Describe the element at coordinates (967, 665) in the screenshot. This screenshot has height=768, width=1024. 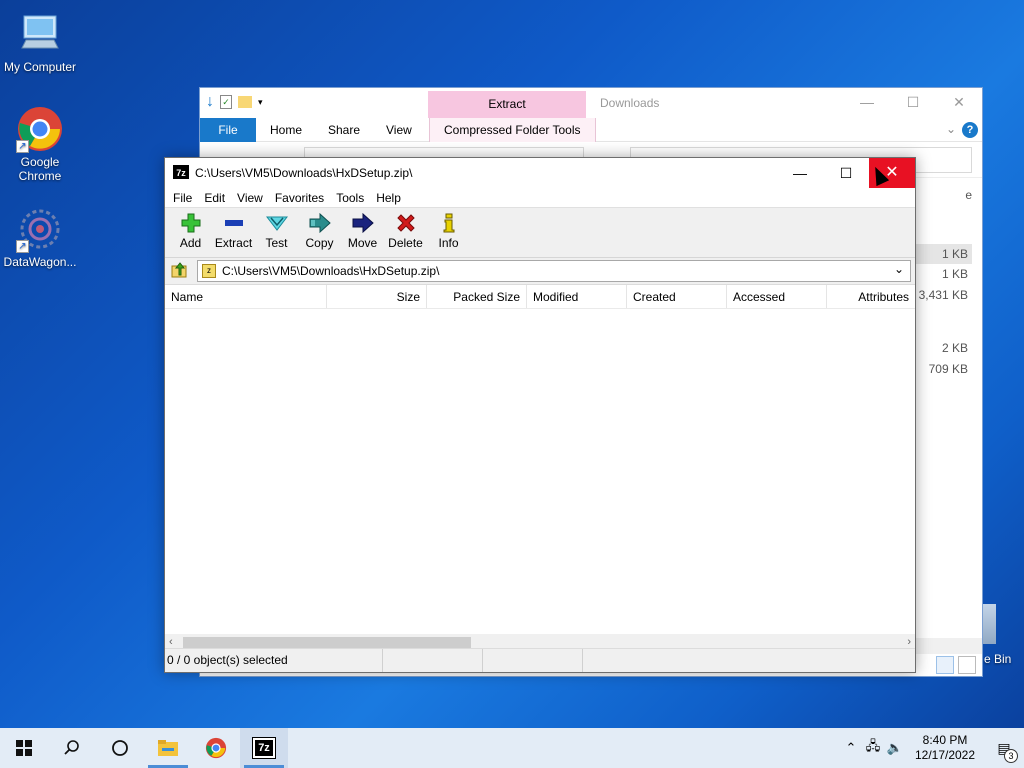
I see `large-icons-view-icon` at that location.